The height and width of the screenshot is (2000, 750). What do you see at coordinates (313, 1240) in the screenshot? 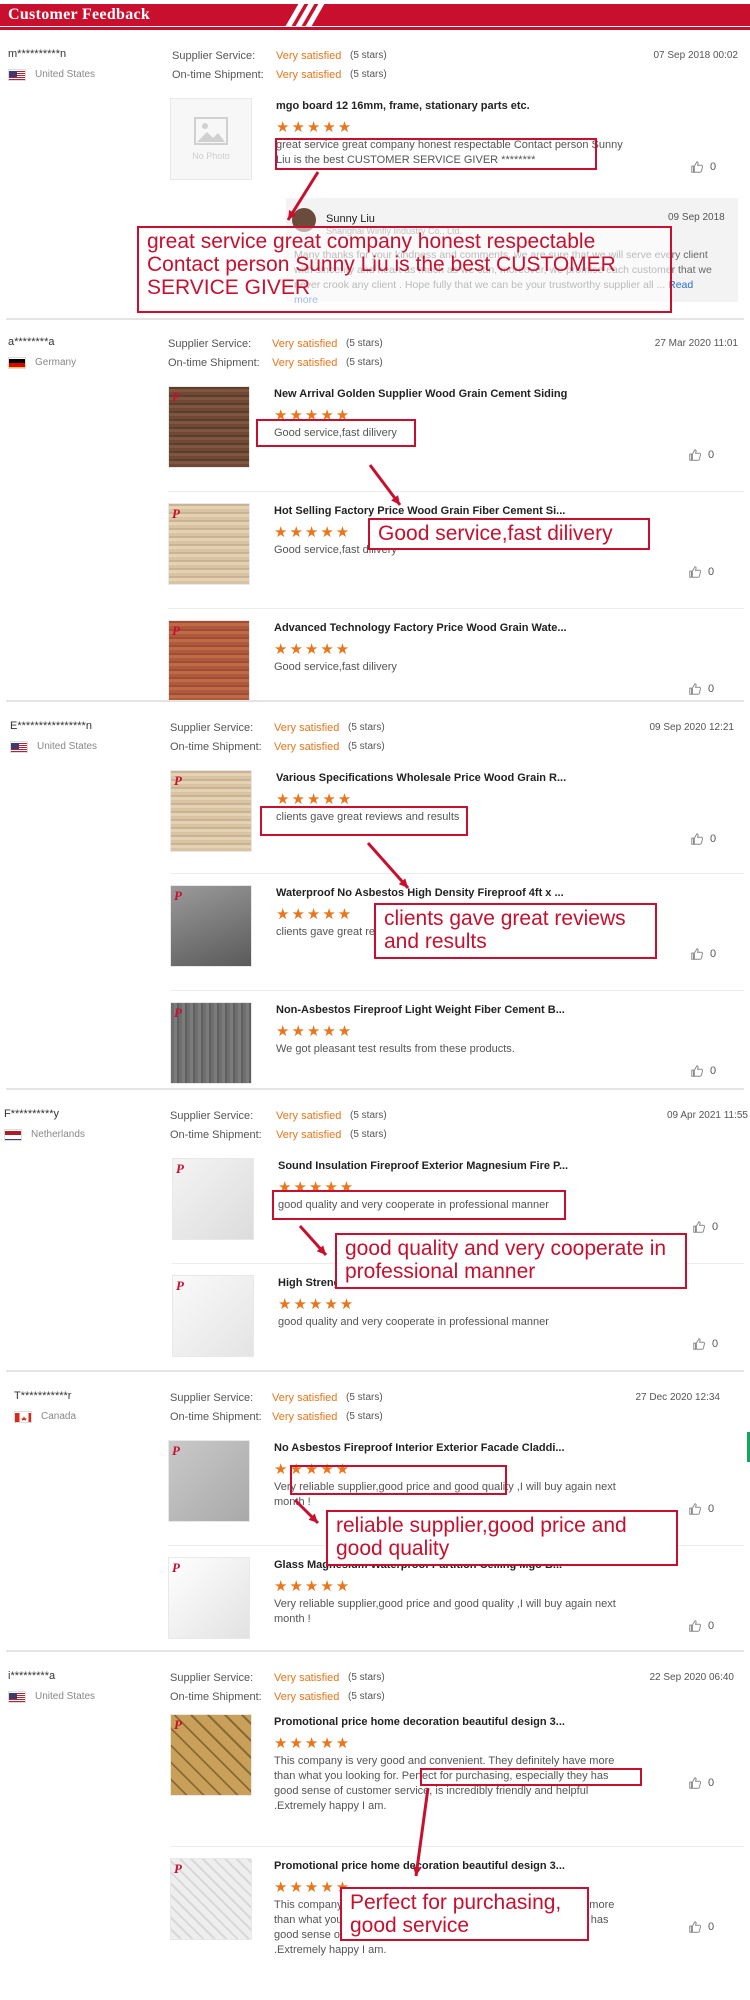
I see `annotation-arrow` at bounding box center [313, 1240].